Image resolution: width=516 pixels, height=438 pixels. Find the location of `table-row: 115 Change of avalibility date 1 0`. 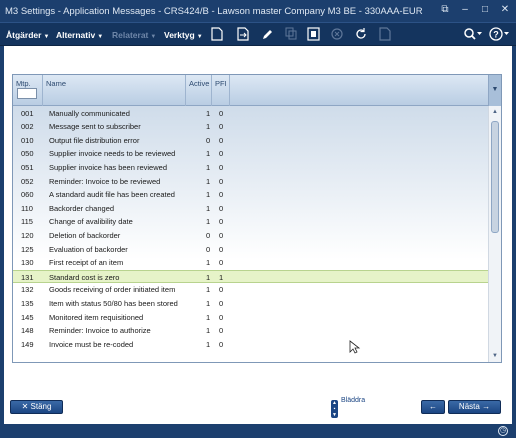

table-row: 115 Change of avalibility date 1 0 is located at coordinates (250, 222).